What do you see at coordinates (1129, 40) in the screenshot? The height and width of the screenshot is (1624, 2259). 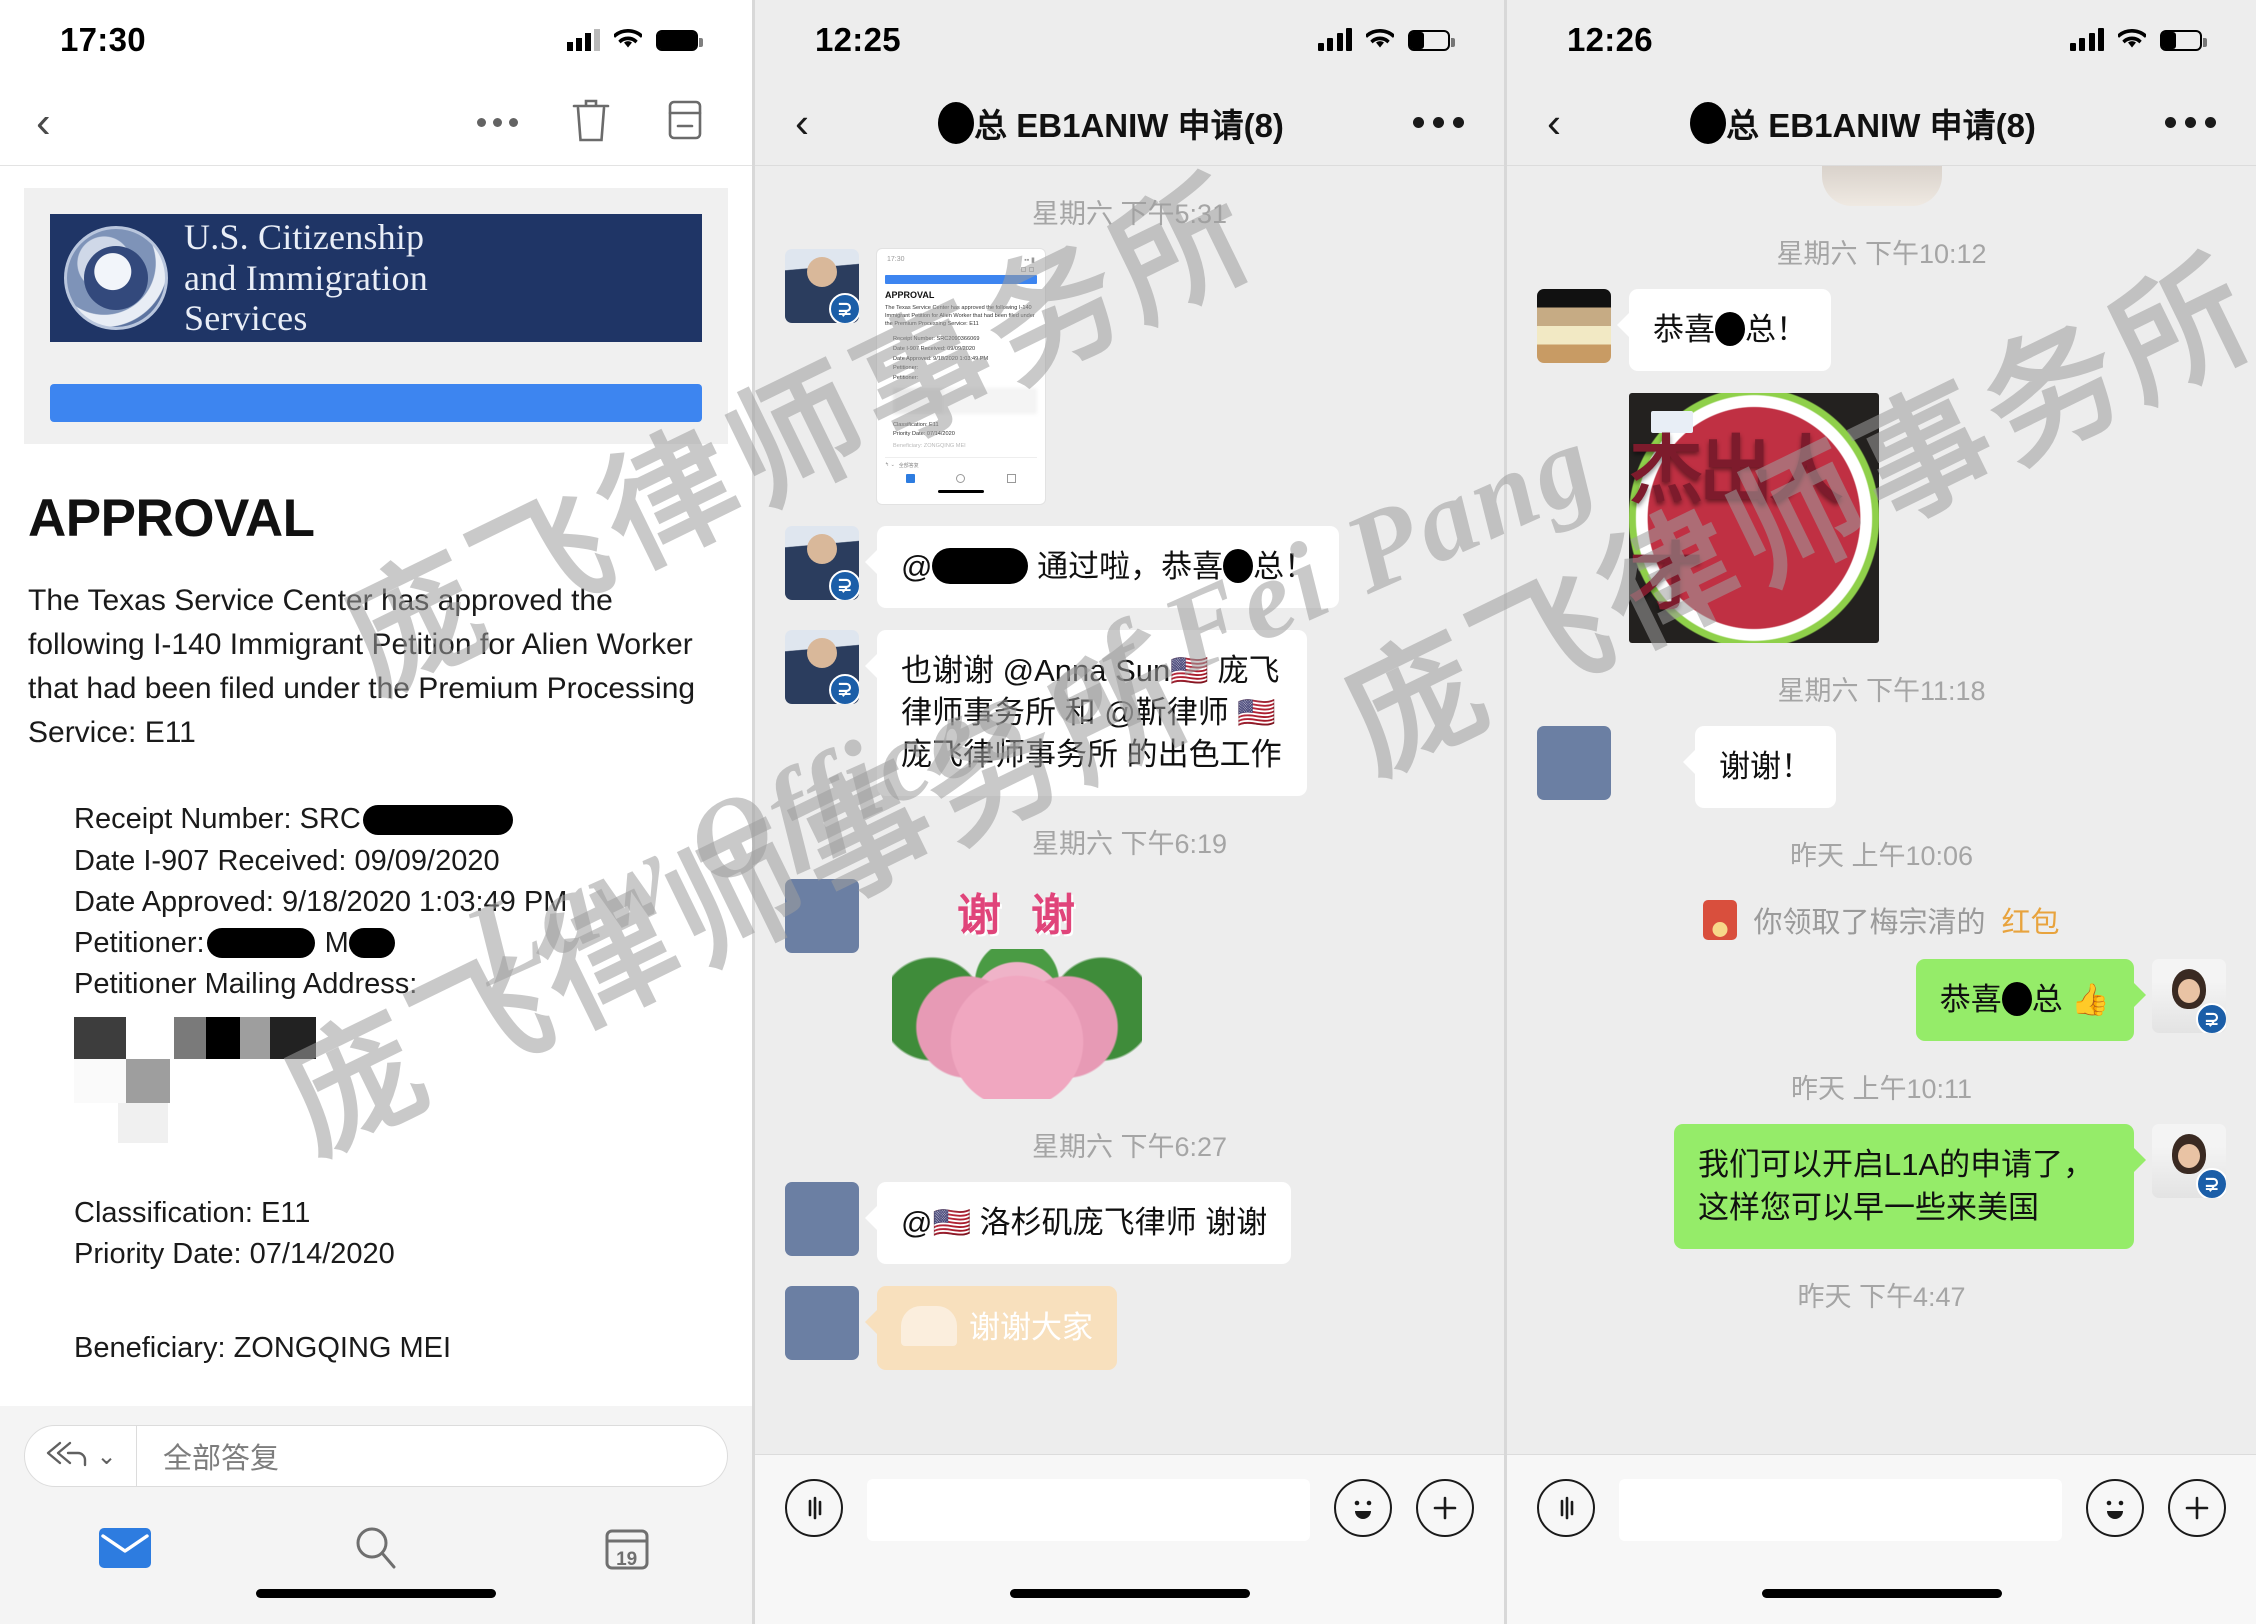 I see `middle-status-bar: 12:25` at bounding box center [1129, 40].